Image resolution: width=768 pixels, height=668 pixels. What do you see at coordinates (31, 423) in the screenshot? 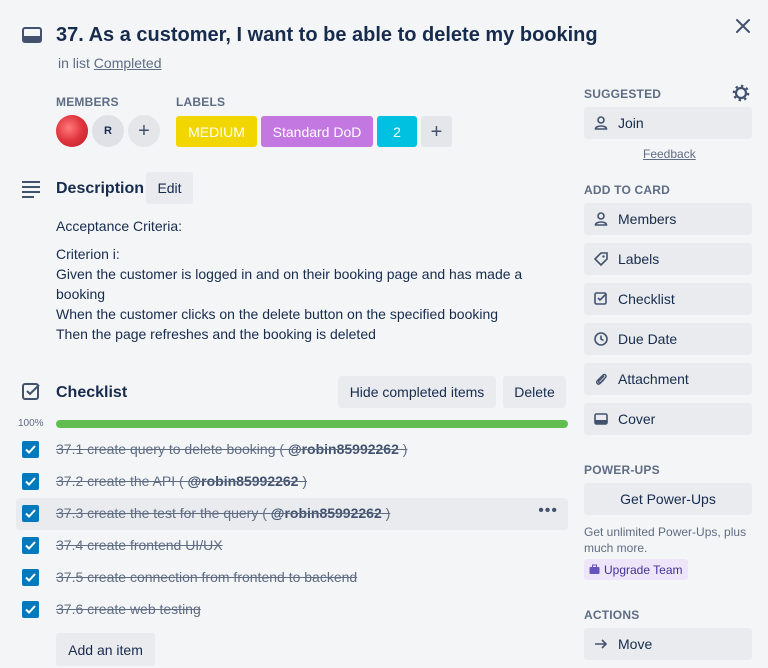
I see `progress-percent: 100%` at bounding box center [31, 423].